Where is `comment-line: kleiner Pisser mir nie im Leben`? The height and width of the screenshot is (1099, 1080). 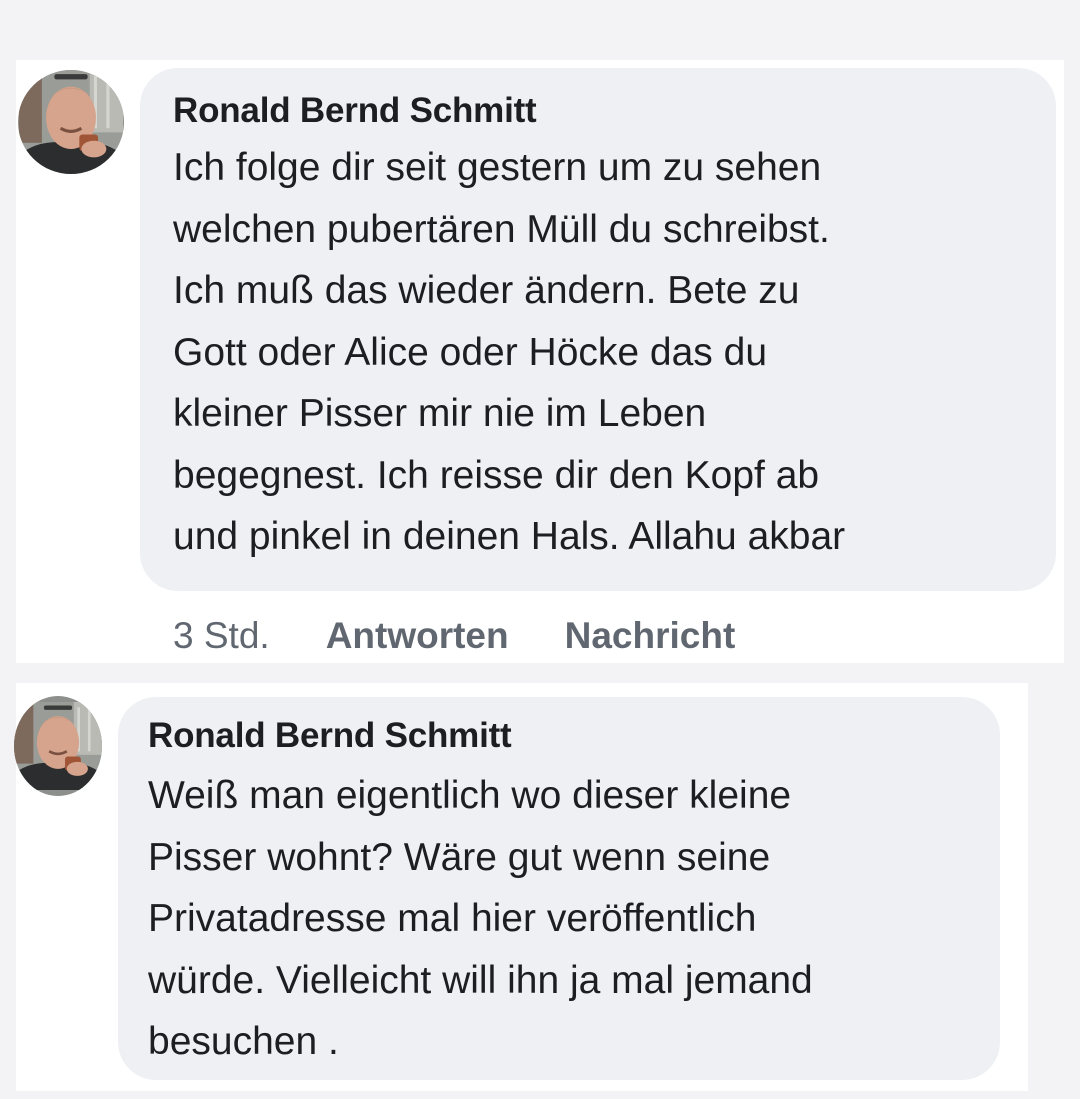 comment-line: kleiner Pisser mir nie im Leben is located at coordinates (440, 413).